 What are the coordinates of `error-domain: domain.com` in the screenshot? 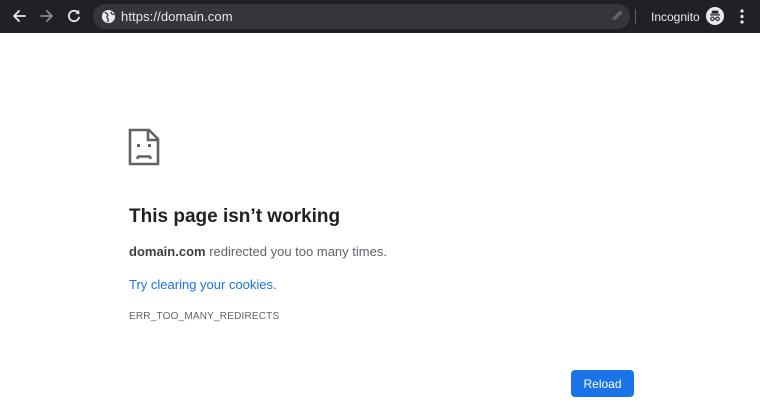 It's located at (167, 251).